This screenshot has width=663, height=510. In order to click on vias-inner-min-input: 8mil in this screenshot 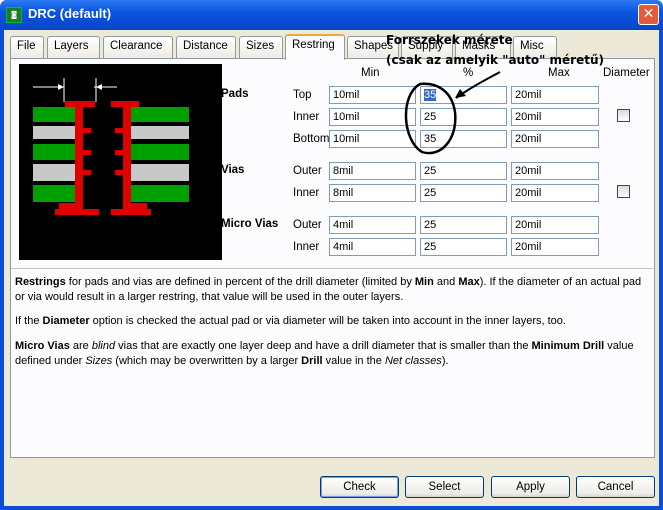, I will do `click(372, 193)`.